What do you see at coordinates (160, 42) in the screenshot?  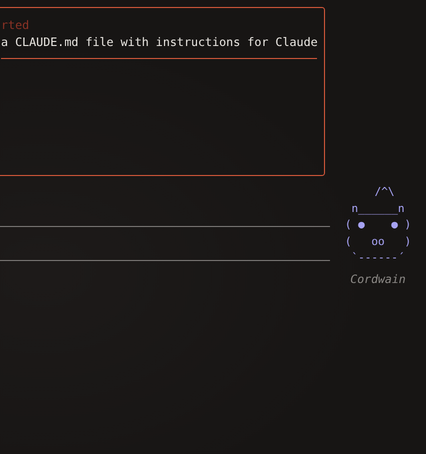 I see `task-text: a CLAUDE.md file with instructions for Claude` at bounding box center [160, 42].